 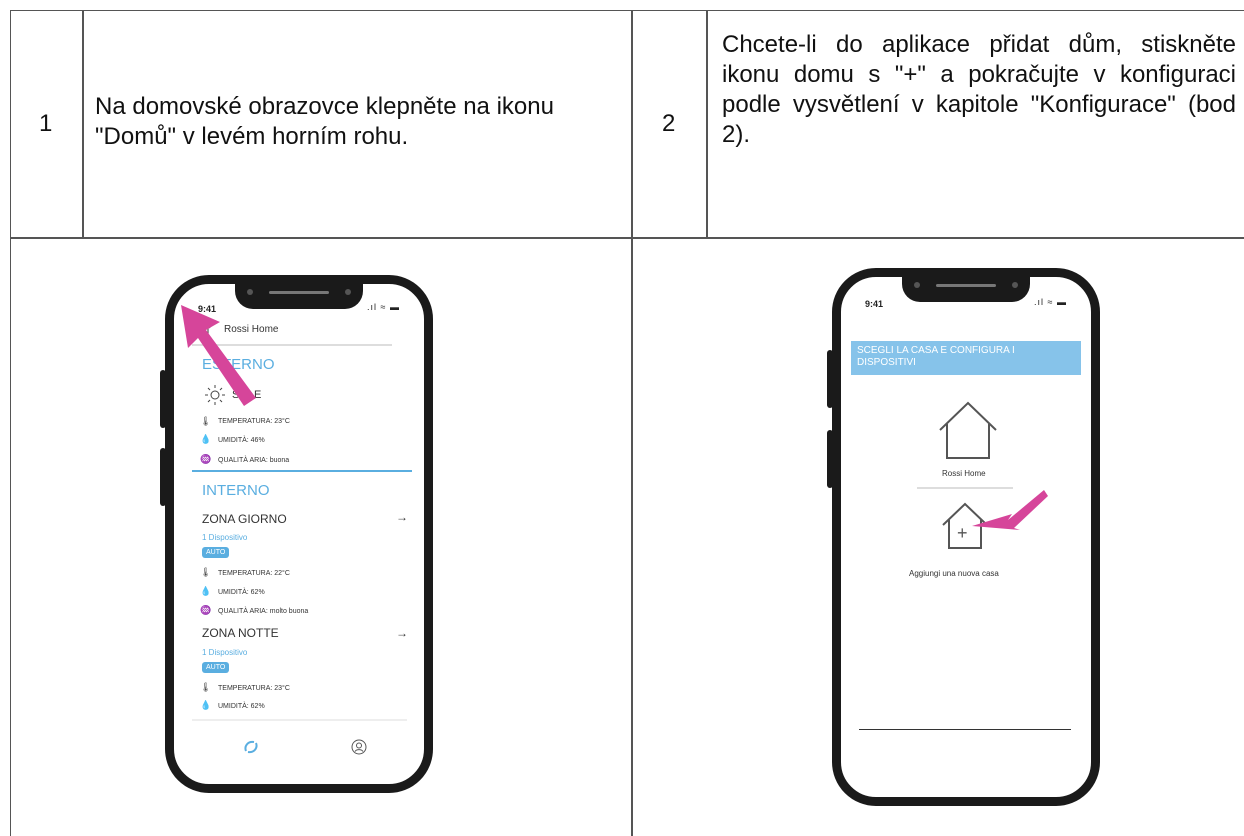 What do you see at coordinates (254, 460) in the screenshot?
I see `ext-air: QUALITÀ ARIA: buona` at bounding box center [254, 460].